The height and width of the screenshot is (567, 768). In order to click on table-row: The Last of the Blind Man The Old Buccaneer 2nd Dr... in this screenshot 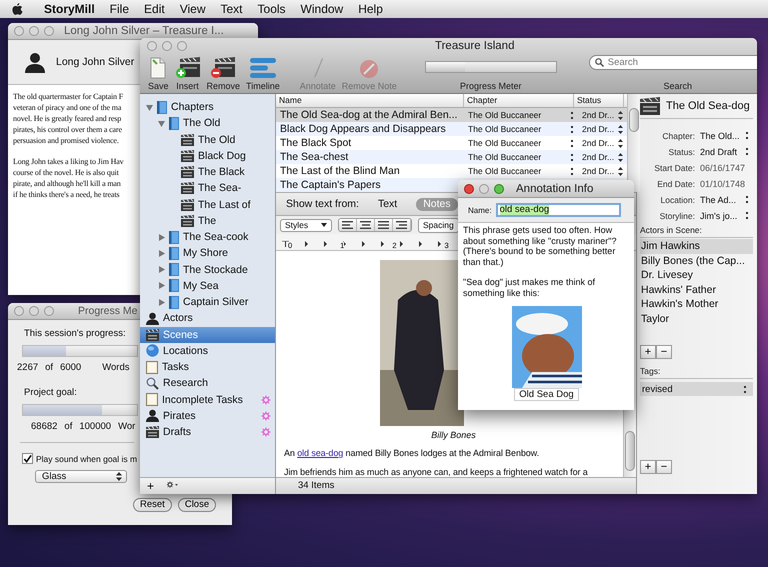, I will do `click(451, 171)`.